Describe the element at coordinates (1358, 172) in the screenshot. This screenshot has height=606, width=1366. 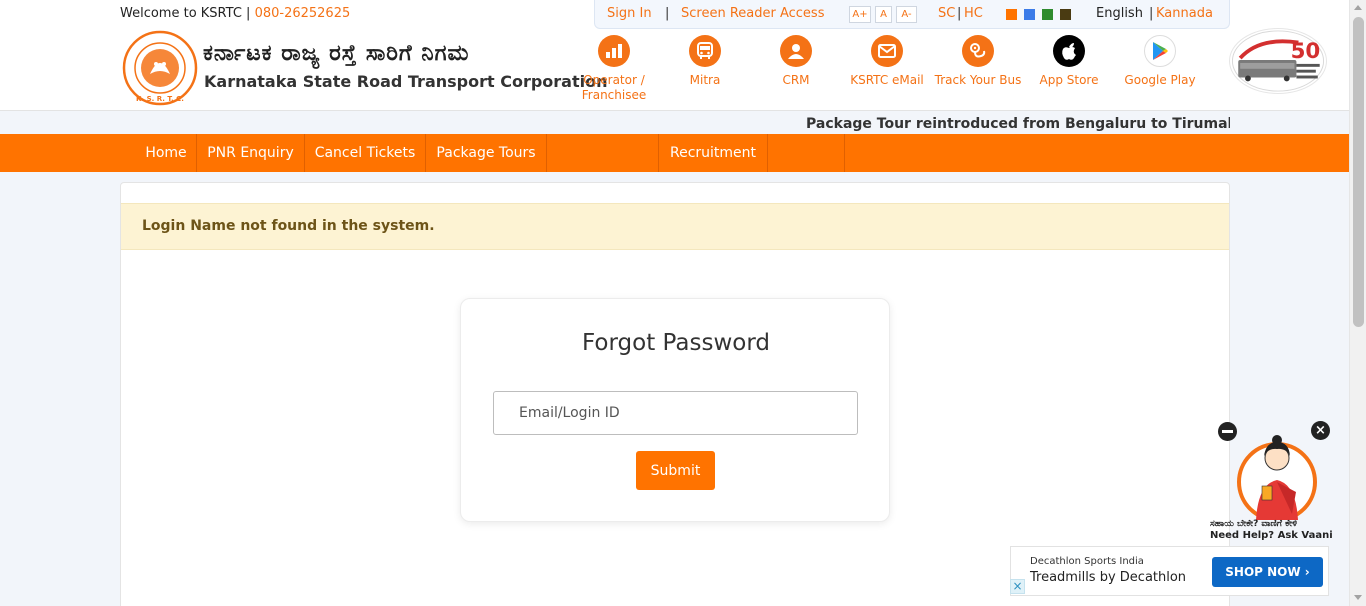
I see `scrollbar-thumb` at that location.